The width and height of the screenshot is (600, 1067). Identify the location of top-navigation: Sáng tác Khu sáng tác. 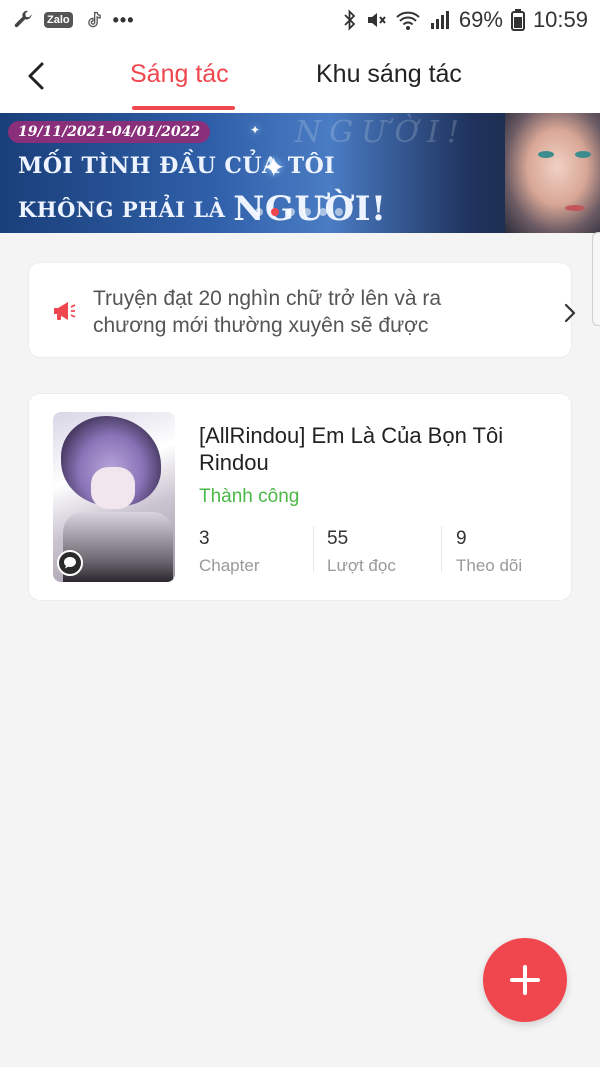
(300, 76).